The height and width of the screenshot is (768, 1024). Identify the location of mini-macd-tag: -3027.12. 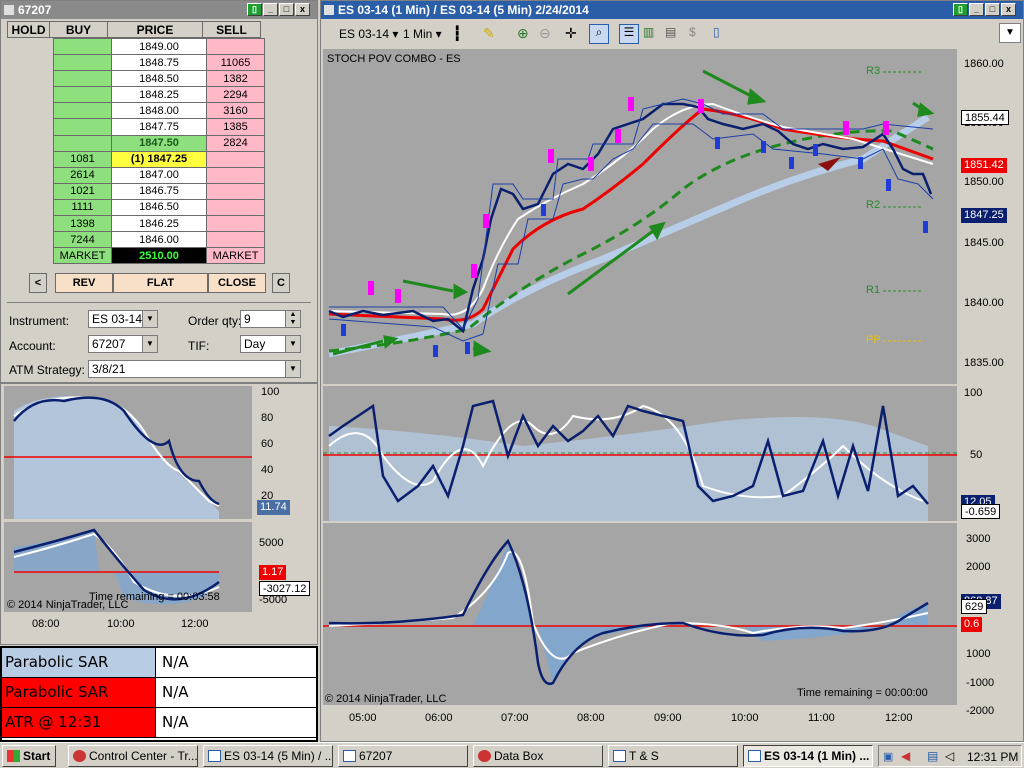
(285, 588).